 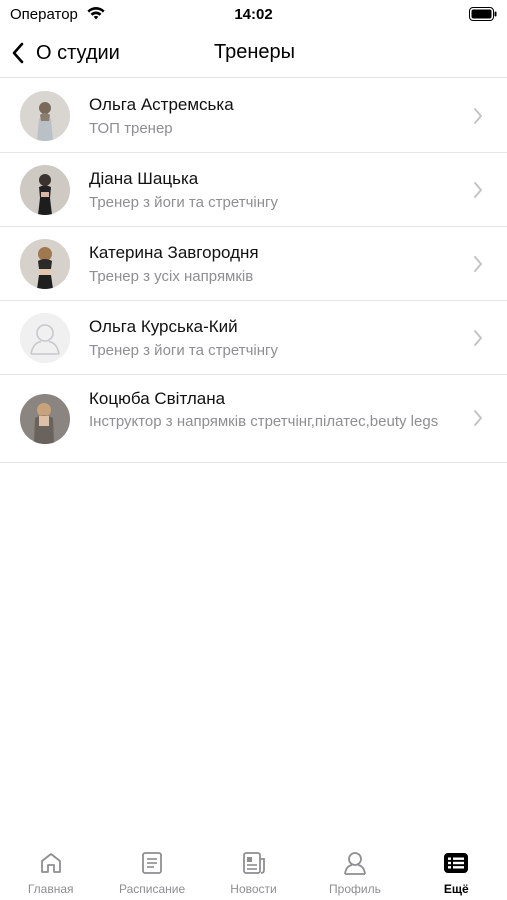 I want to click on news-icon, so click(x=253, y=863).